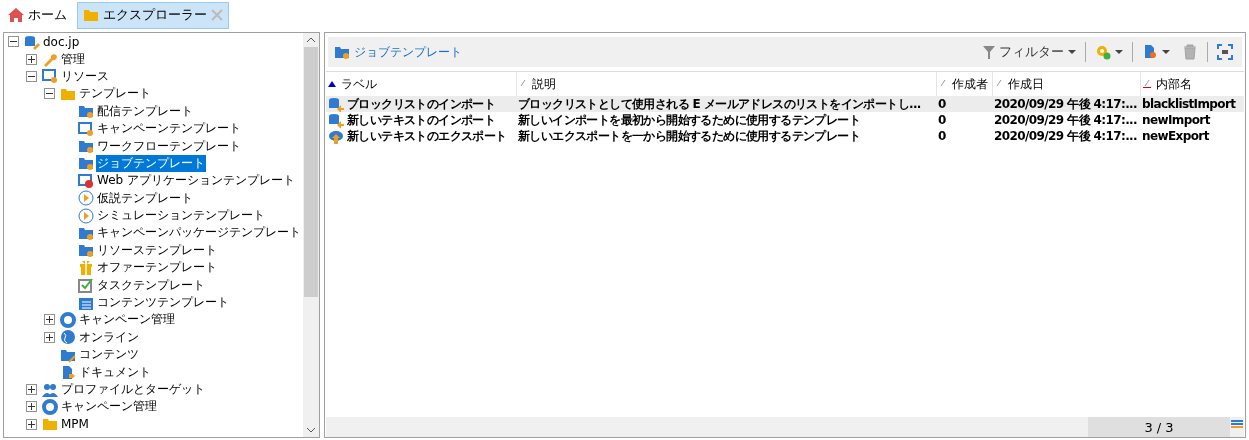 Image resolution: width=1249 pixels, height=440 pixels. Describe the element at coordinates (1190, 52) in the screenshot. I see `trash-icon` at that location.